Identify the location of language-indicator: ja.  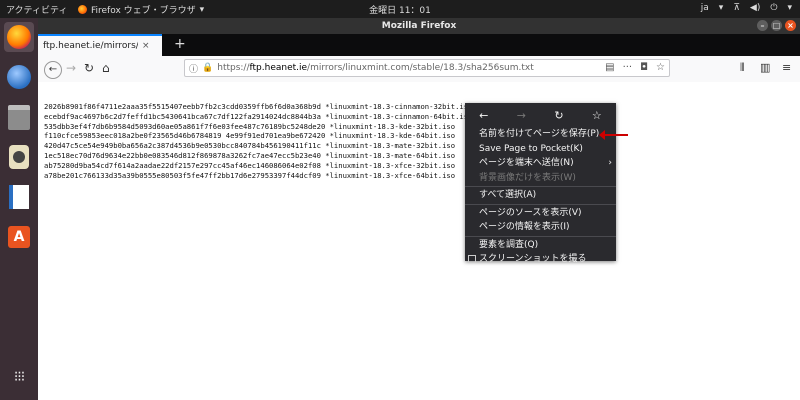
(705, 8).